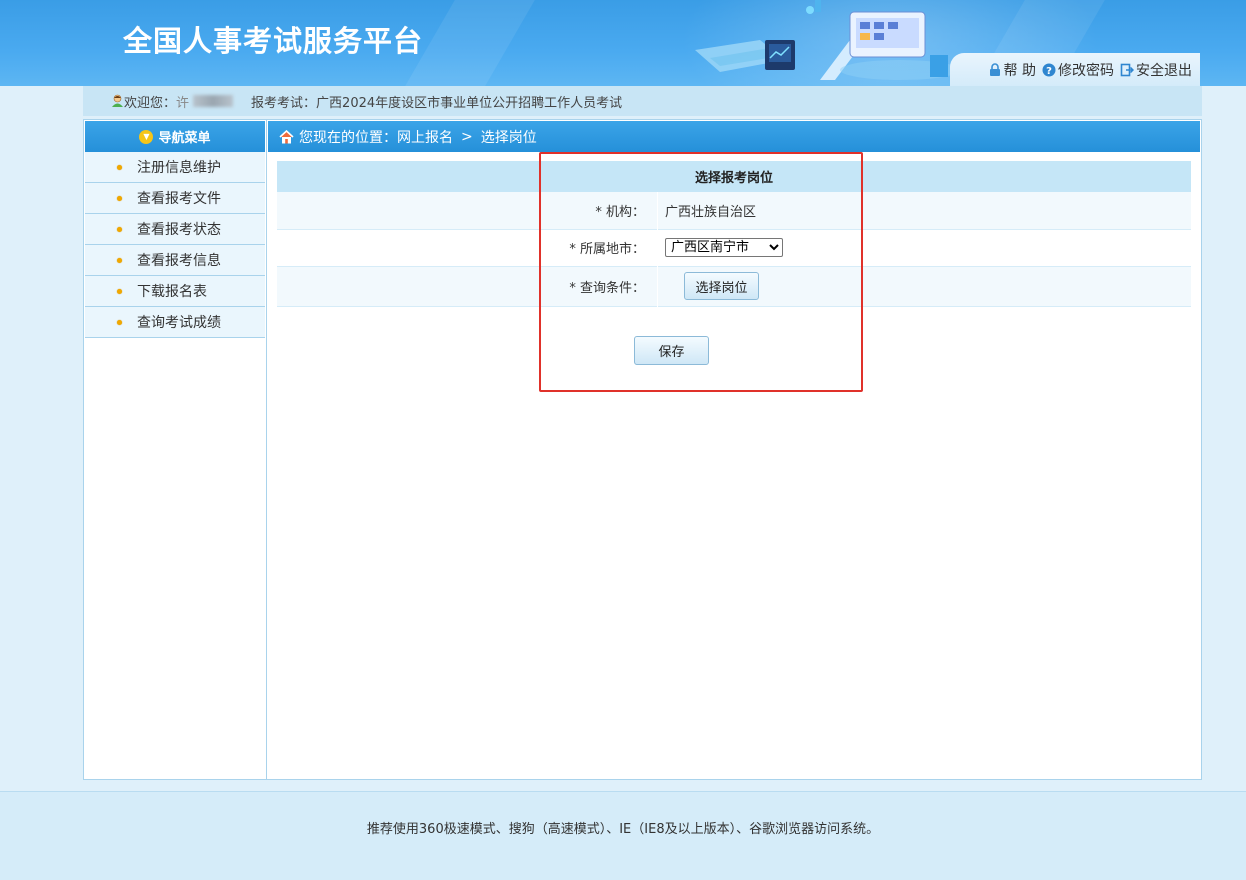 The image size is (1246, 880). I want to click on user-icon, so click(117, 100).